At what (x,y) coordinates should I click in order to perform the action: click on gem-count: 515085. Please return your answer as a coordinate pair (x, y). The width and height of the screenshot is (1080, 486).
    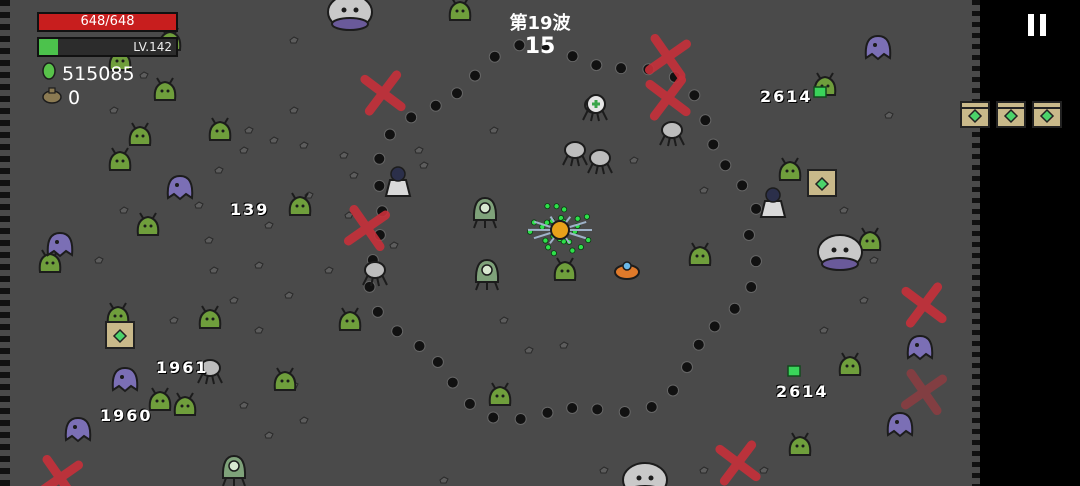
    Looking at the image, I should click on (98, 74).